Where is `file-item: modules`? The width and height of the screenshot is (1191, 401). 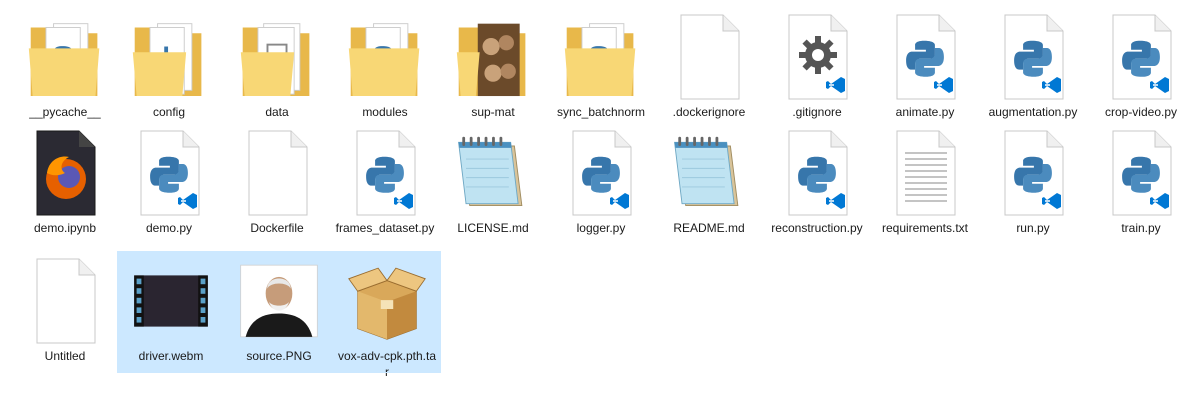 file-item: modules is located at coordinates (385, 66).